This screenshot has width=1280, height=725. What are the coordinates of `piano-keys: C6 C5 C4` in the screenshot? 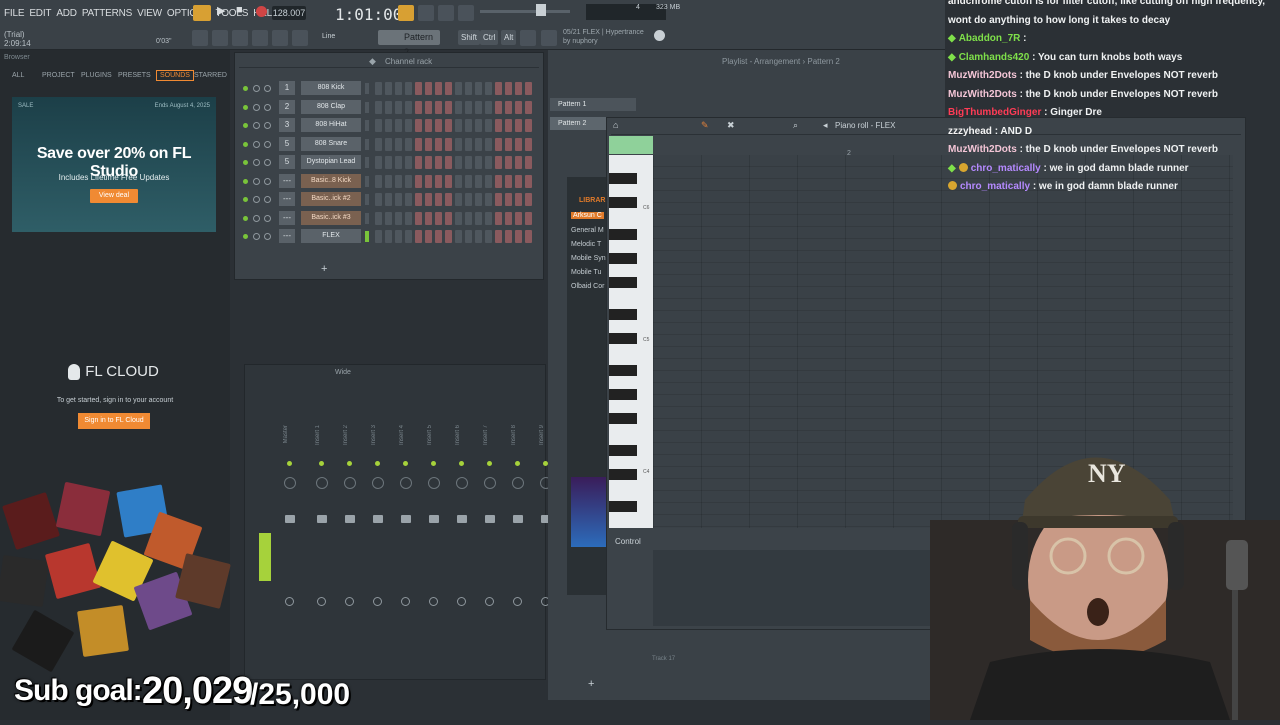 It's located at (631, 341).